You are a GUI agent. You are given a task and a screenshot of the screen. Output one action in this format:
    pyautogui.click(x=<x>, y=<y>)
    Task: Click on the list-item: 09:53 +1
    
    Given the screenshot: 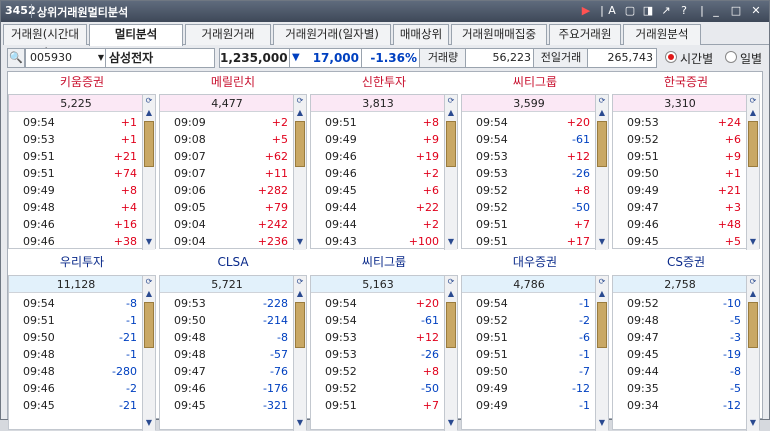 What is the action you would take?
    pyautogui.click(x=76, y=139)
    